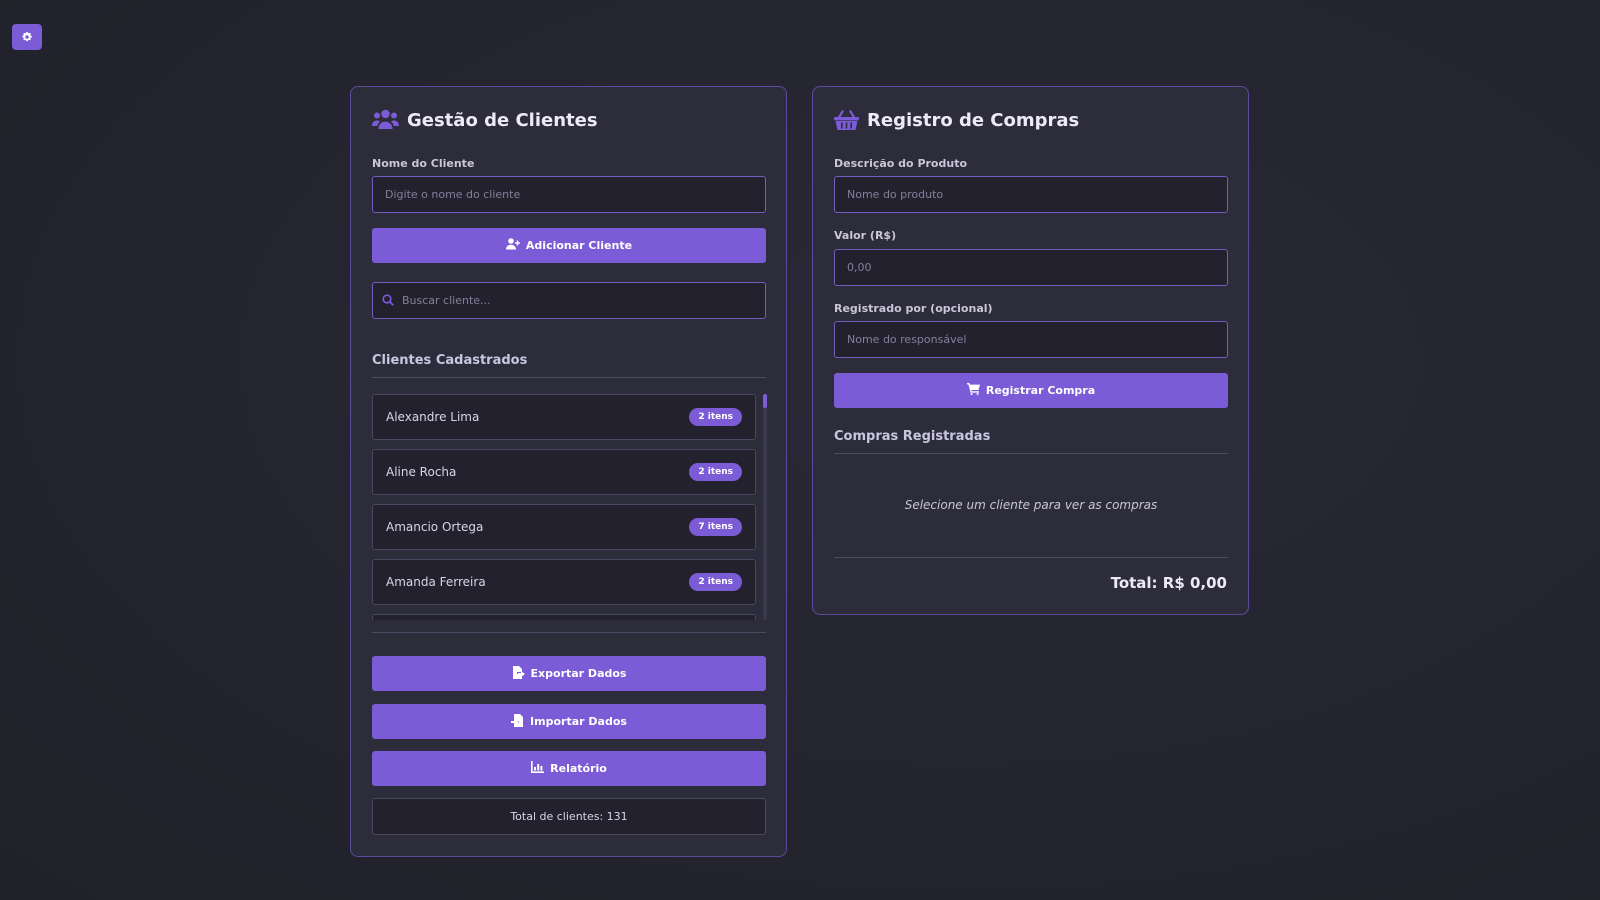 This screenshot has width=1600, height=900. Describe the element at coordinates (1031, 505) in the screenshot. I see `purchases-empty-message: Selecione um cliente para ver as compras` at that location.